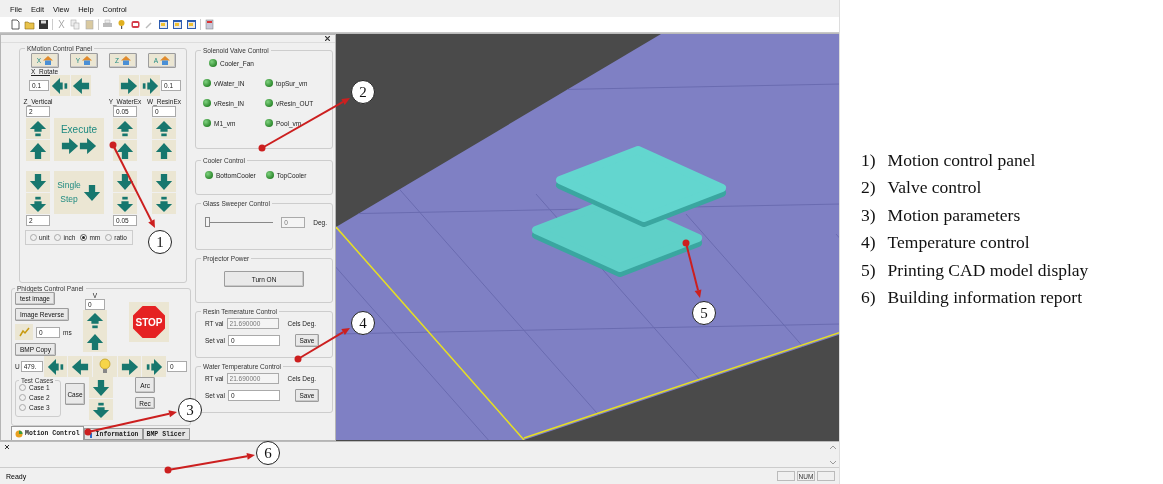  I want to click on pie-icon, so click(19, 433).